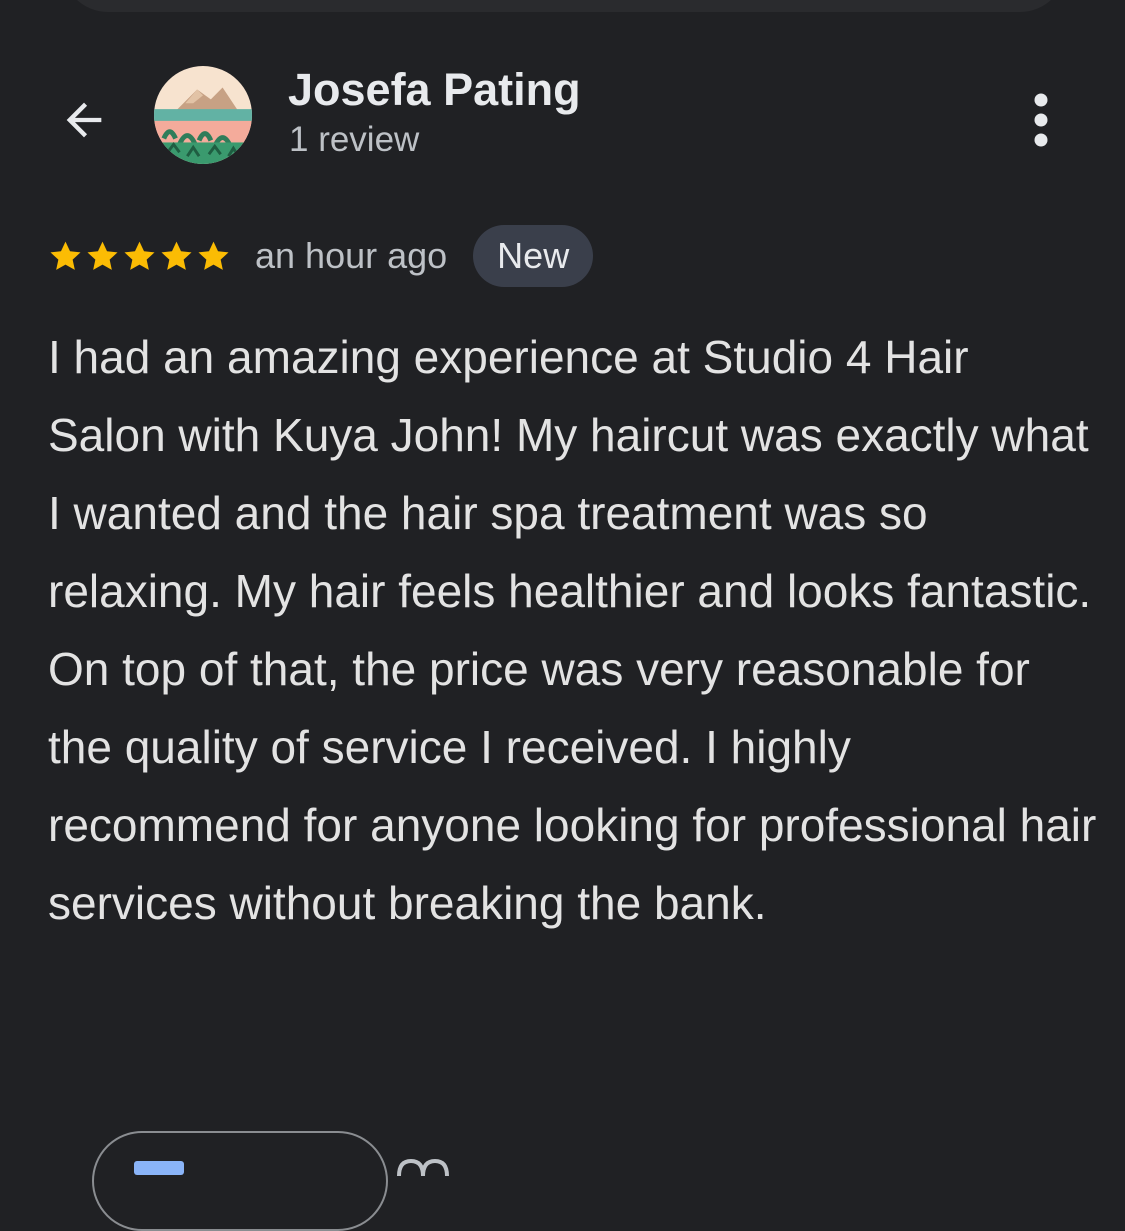 This screenshot has height=1231, width=1125. I want to click on more-options-button, so click(1041, 122).